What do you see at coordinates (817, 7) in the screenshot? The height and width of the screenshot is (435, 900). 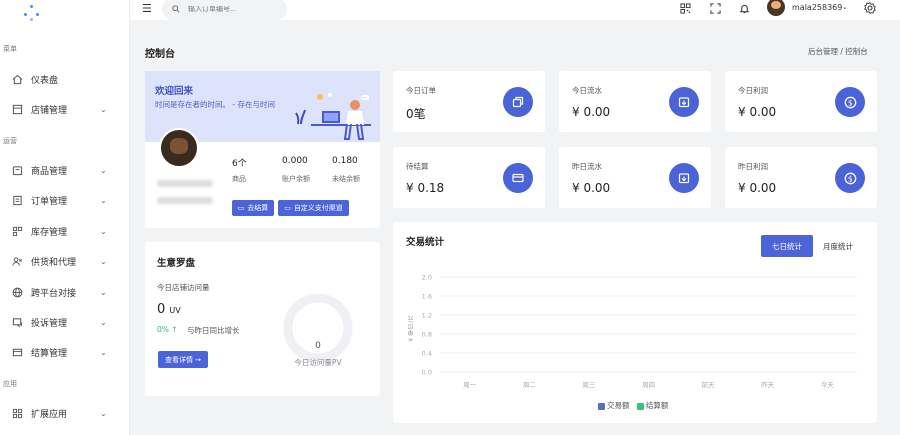 I see `username: mala258369` at bounding box center [817, 7].